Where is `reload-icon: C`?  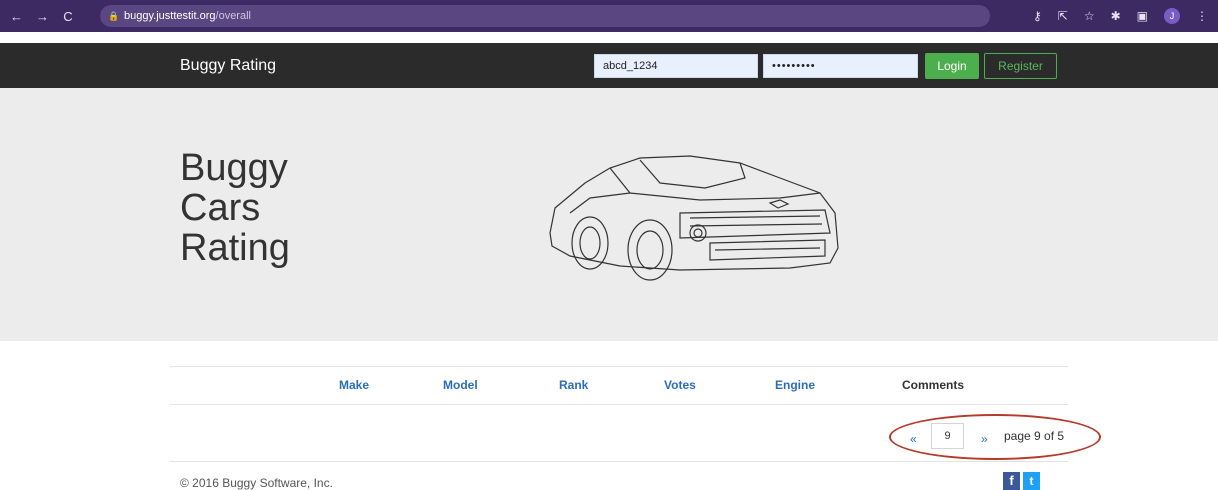 reload-icon: C is located at coordinates (68, 16).